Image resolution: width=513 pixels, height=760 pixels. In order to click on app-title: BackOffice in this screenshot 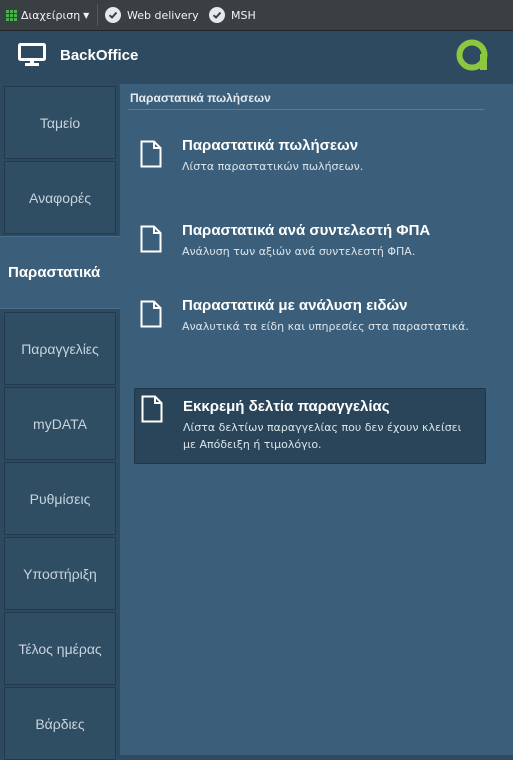, I will do `click(99, 55)`.